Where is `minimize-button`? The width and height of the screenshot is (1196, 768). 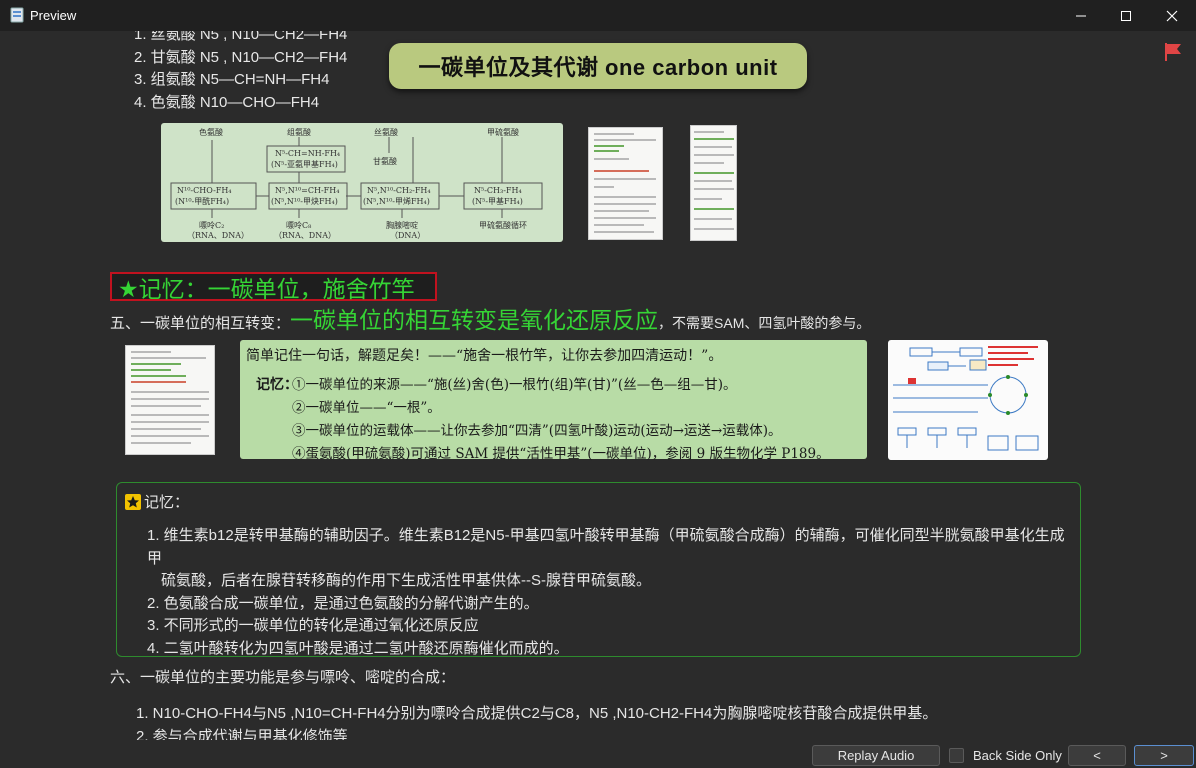
minimize-button is located at coordinates (1081, 15).